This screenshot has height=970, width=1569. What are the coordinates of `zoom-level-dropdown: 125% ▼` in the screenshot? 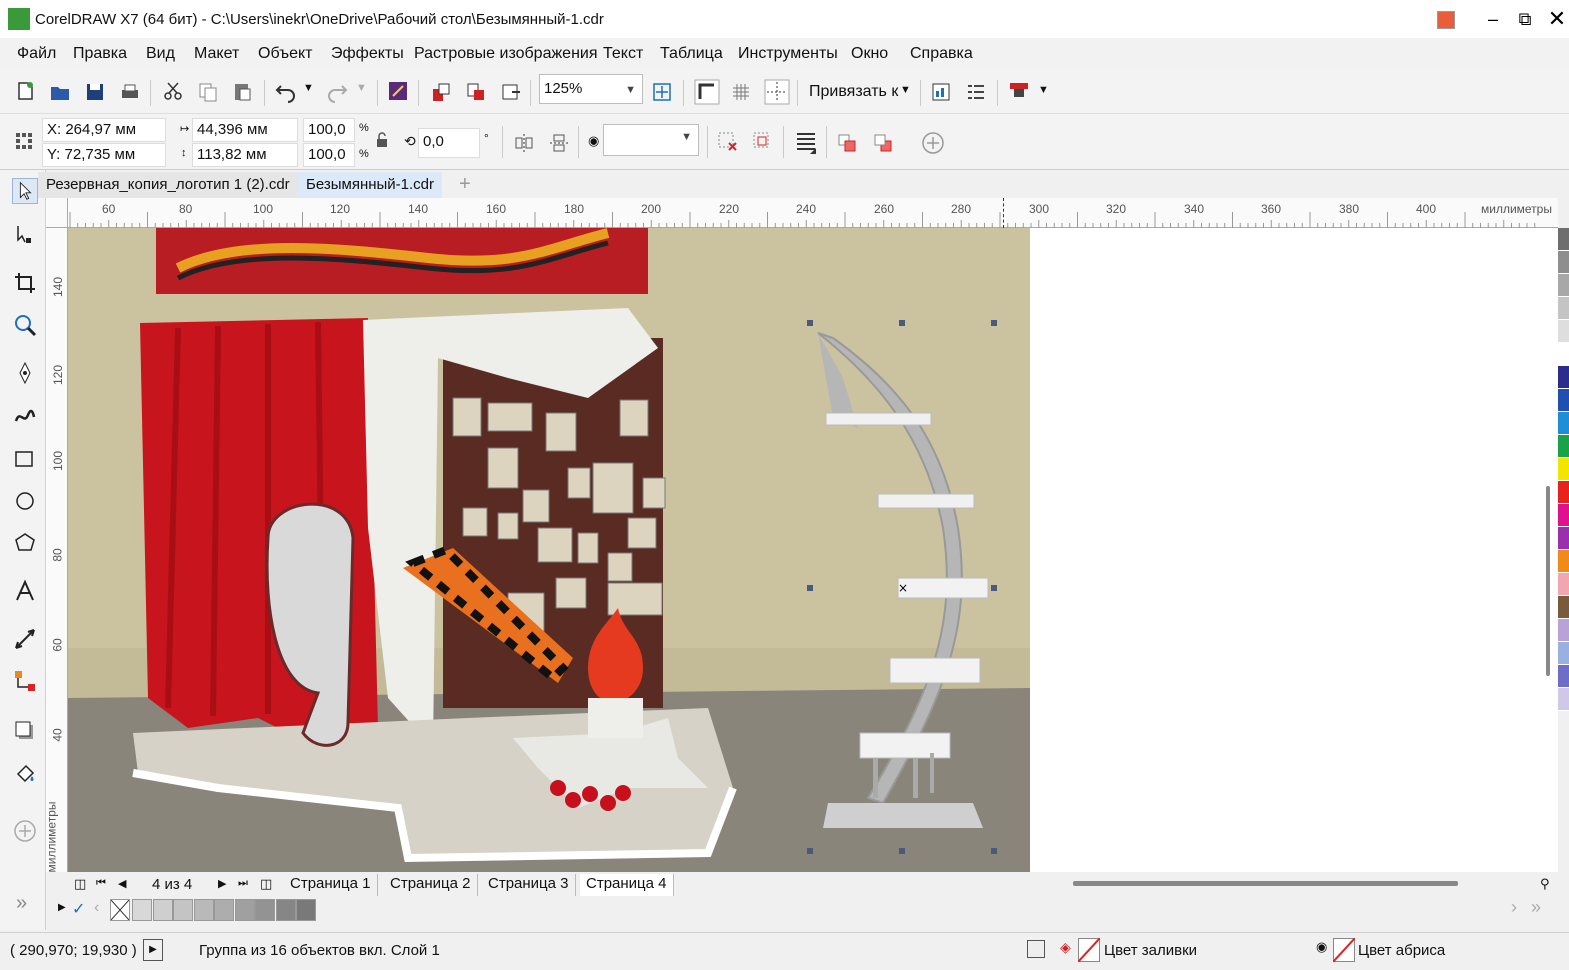 It's located at (591, 89).